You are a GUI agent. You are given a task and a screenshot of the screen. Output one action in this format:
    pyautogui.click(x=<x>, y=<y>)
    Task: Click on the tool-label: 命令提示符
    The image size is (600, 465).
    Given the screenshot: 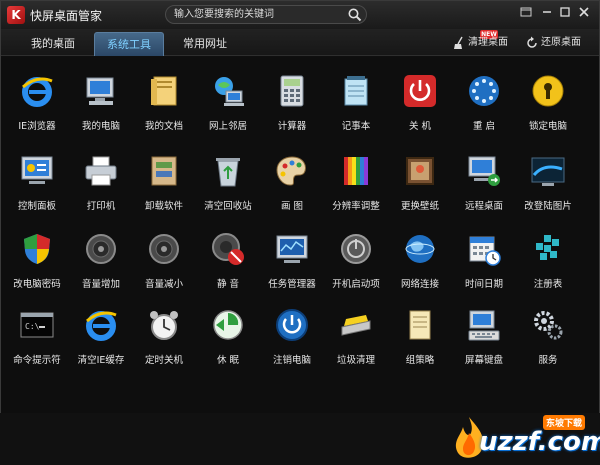 What is the action you would take?
    pyautogui.click(x=37, y=360)
    